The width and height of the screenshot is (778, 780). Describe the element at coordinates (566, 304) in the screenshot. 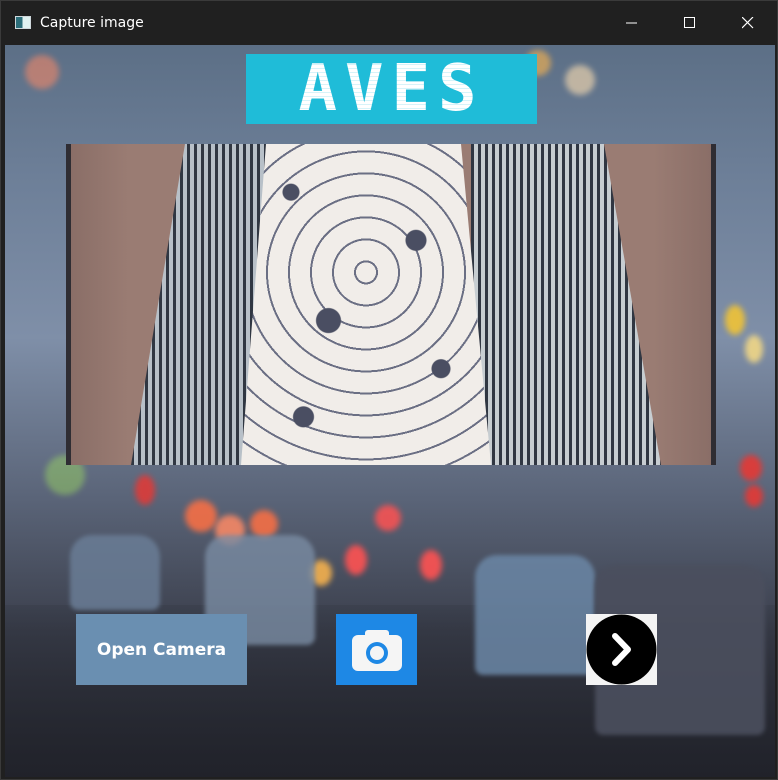

I see `curtain-stripes-right` at that location.